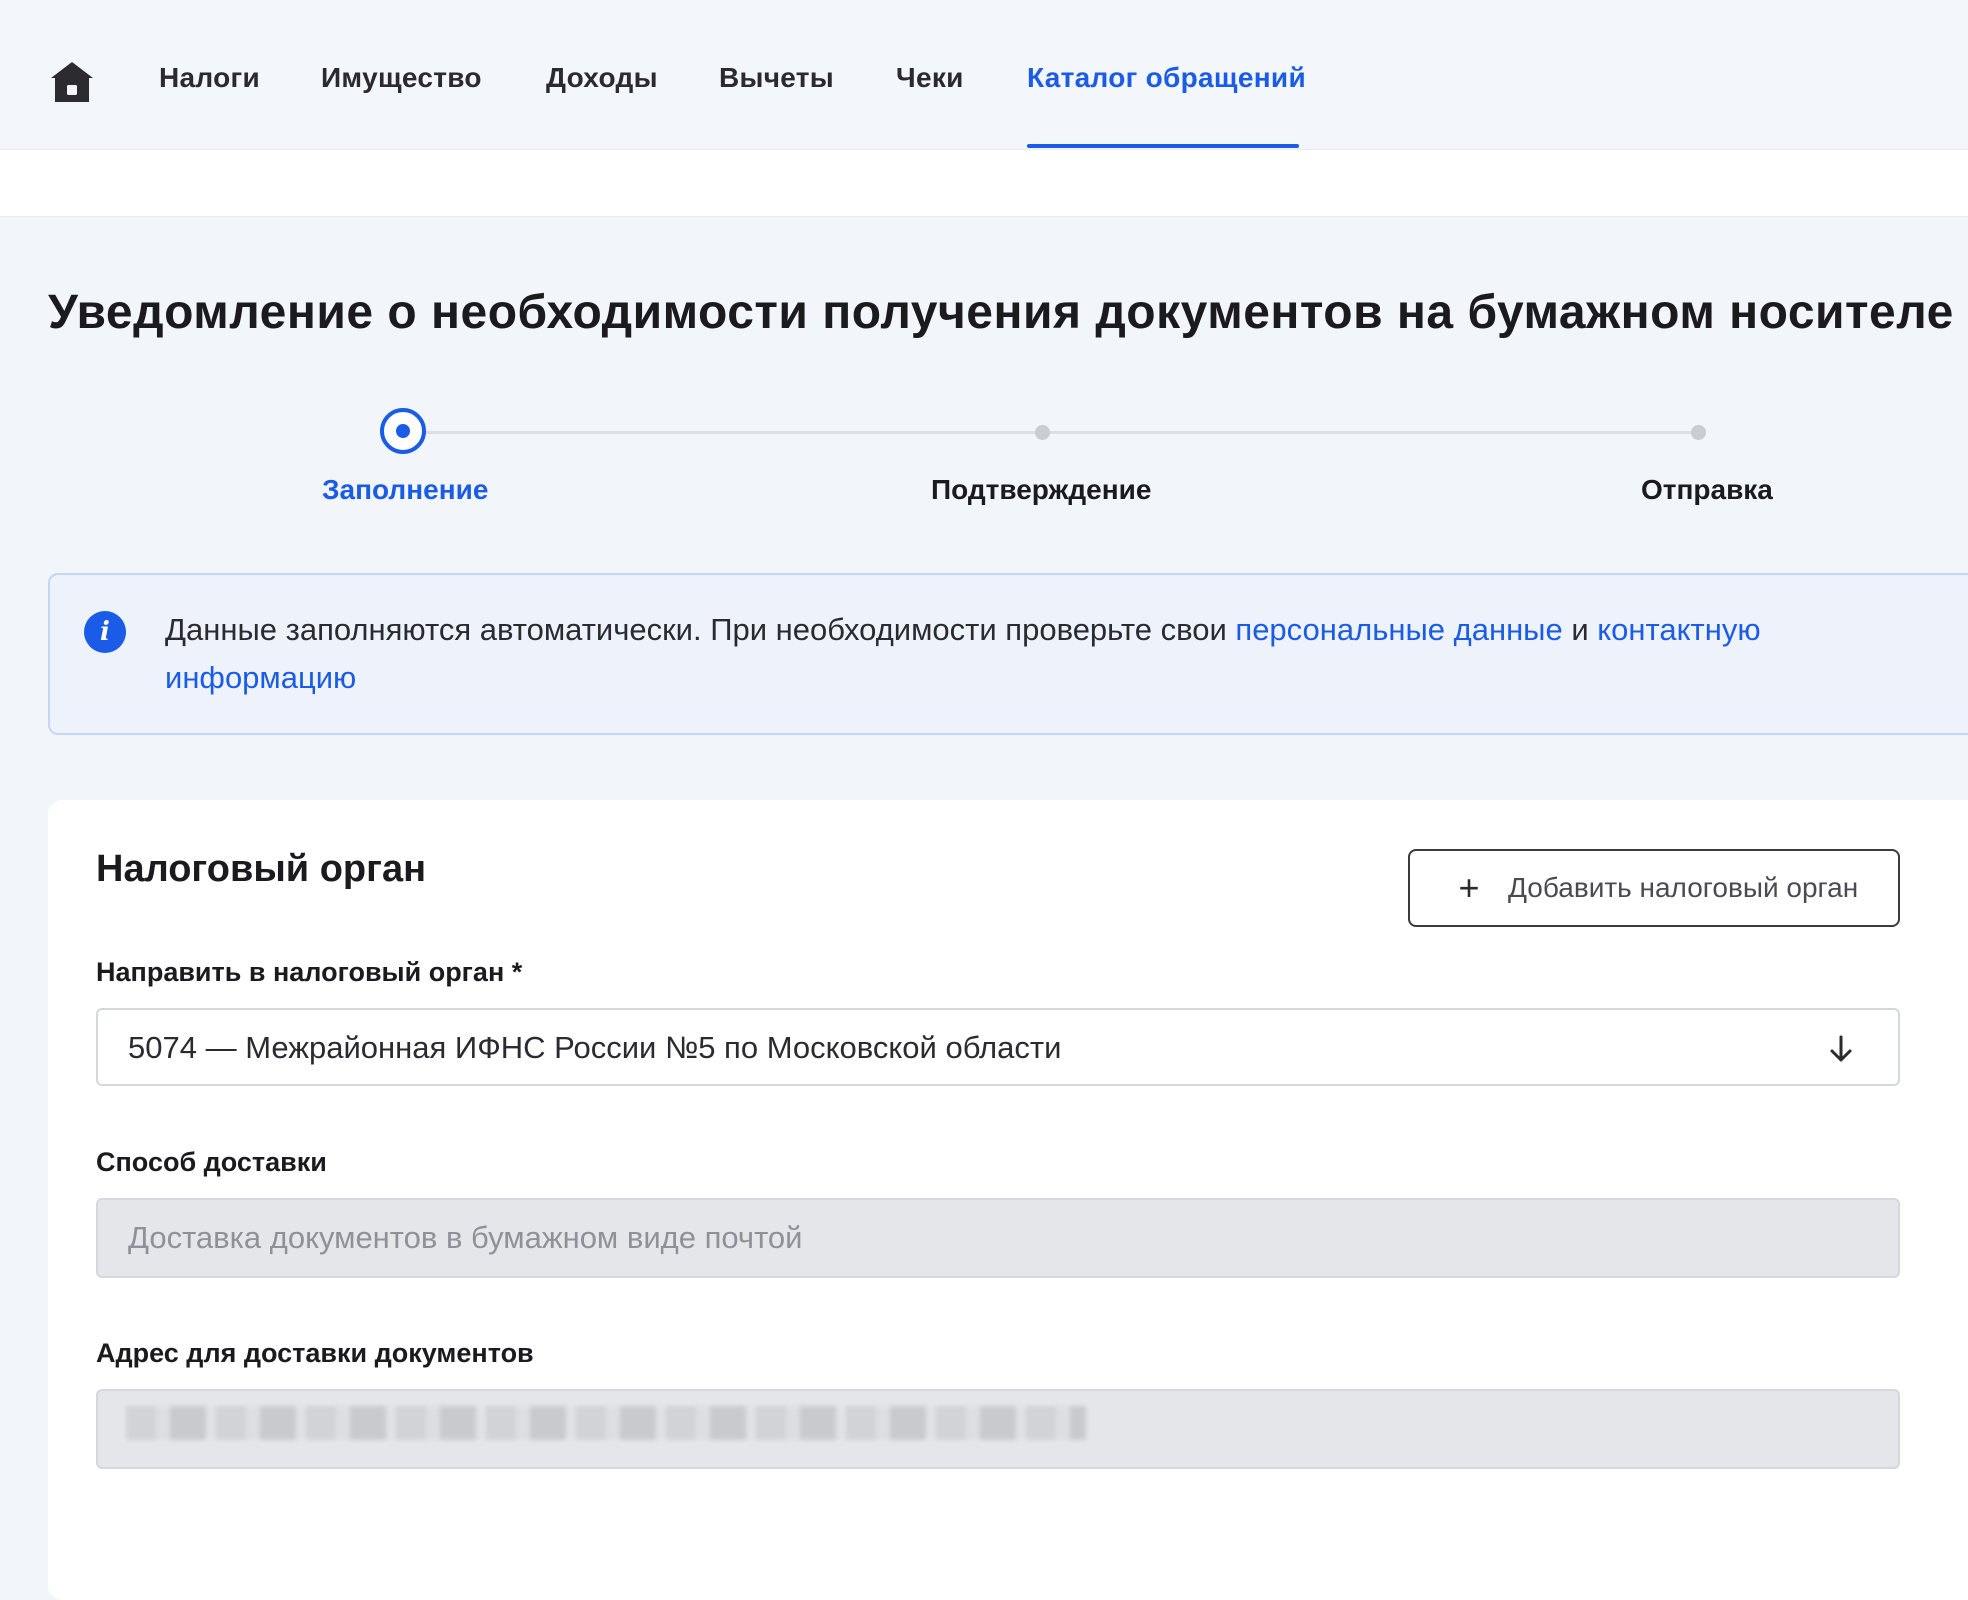 Image resolution: width=1968 pixels, height=1600 pixels. I want to click on nav-taxes: Налоги, so click(209, 78).